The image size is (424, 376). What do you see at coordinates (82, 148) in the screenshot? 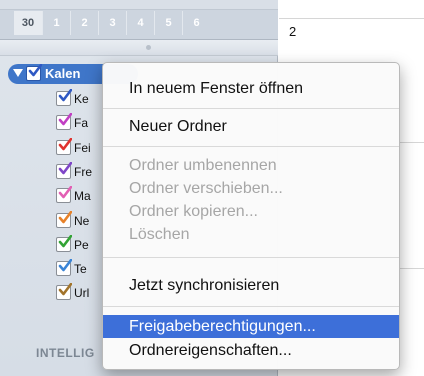
I see `calendar-label: Fei` at bounding box center [82, 148].